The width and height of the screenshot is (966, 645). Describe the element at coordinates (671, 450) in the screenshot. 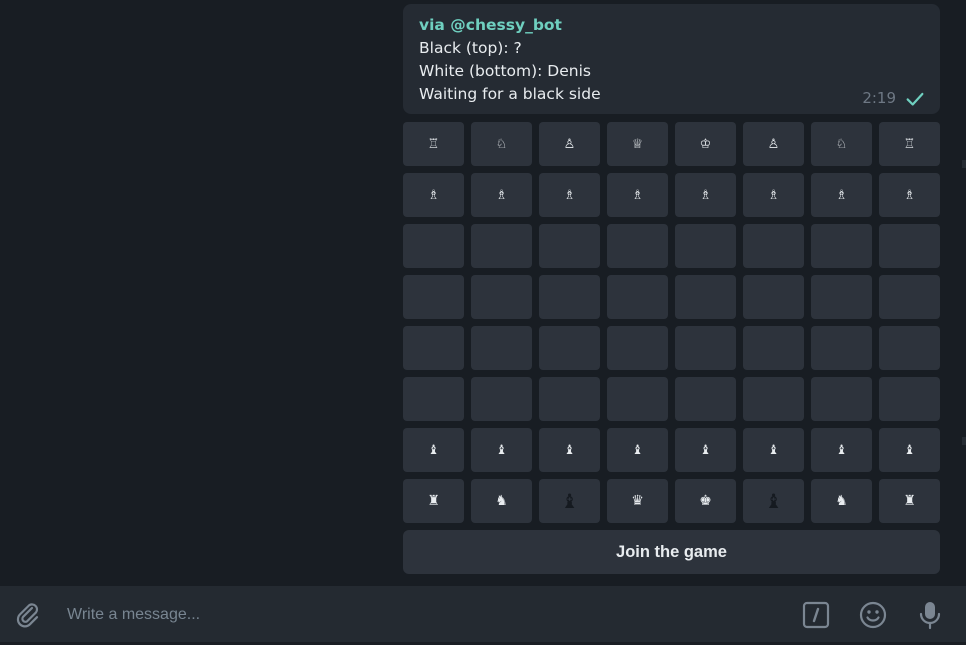

I see `board-row: ♝ ♝ ♝ ♝ ♝ ♝ ♝ ♝` at that location.